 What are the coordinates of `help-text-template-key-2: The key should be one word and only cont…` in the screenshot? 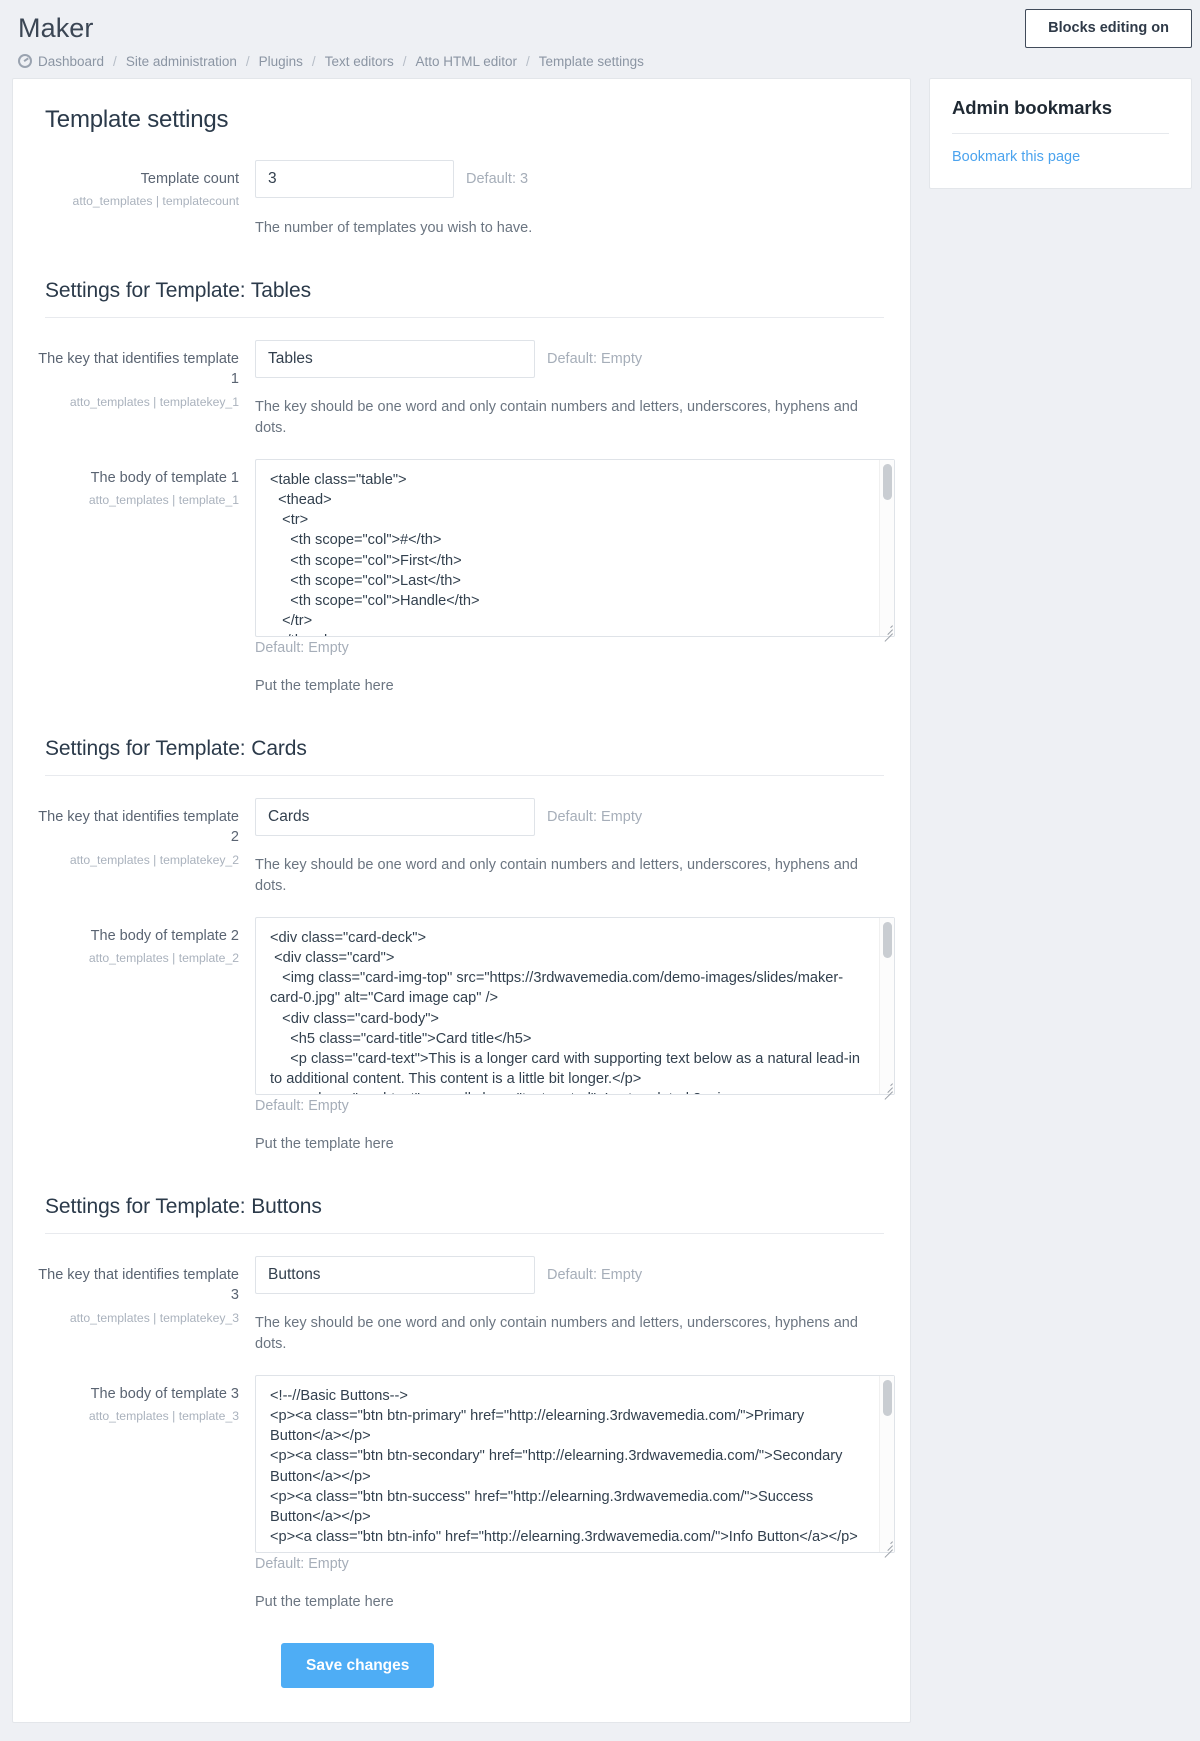 It's located at (556, 875).